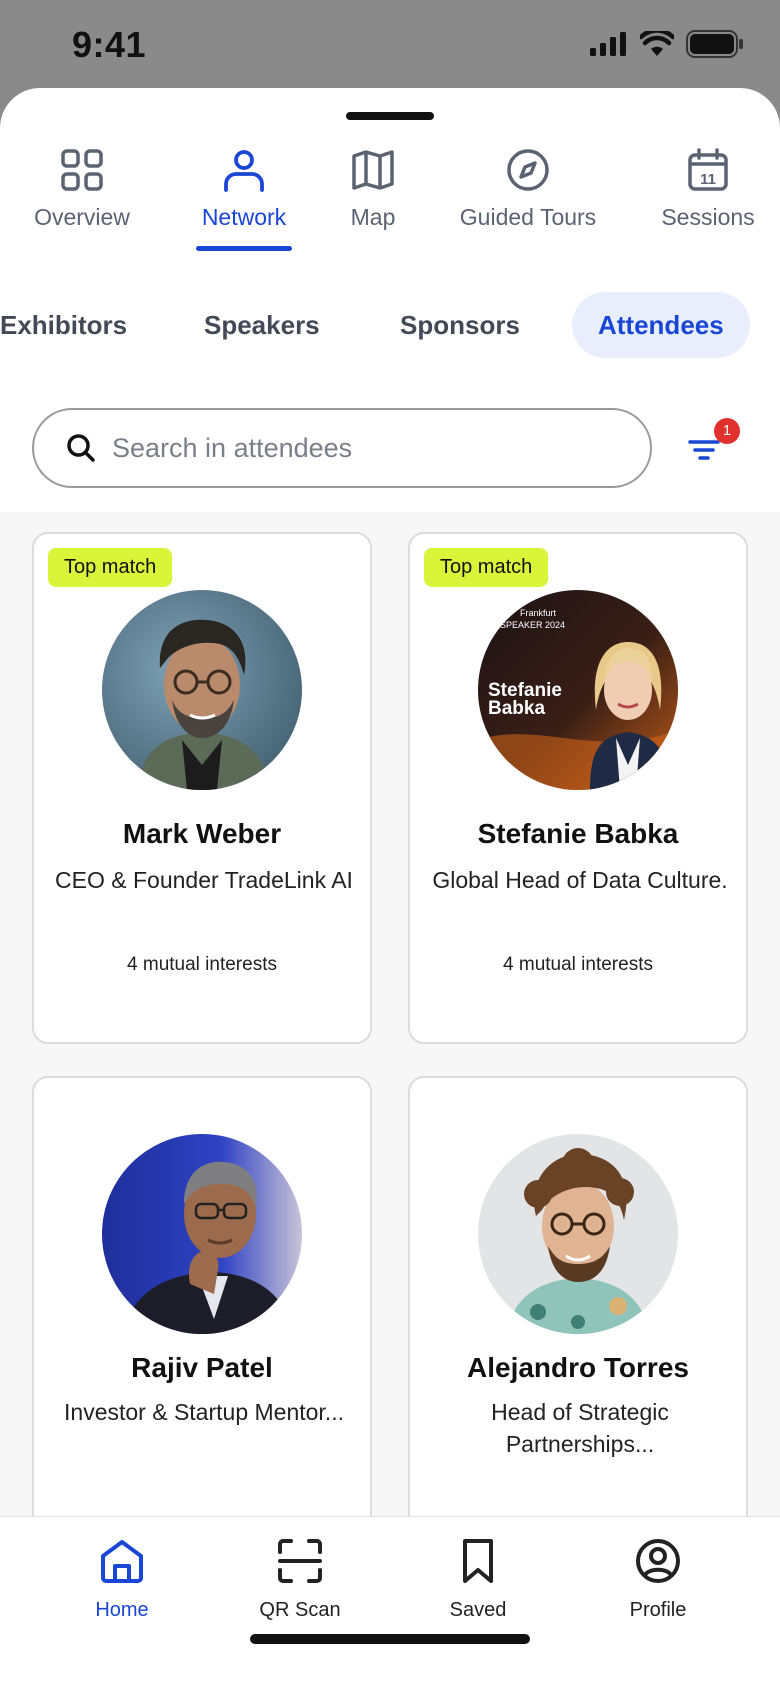 Image resolution: width=780 pixels, height=1688 pixels. I want to click on tab-overview-label: Overview, so click(82, 217).